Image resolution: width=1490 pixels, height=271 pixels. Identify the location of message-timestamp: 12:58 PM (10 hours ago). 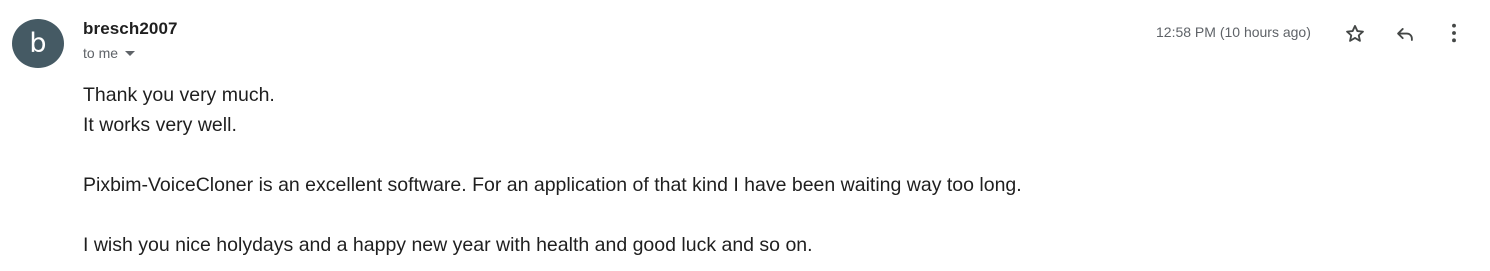
(1233, 32).